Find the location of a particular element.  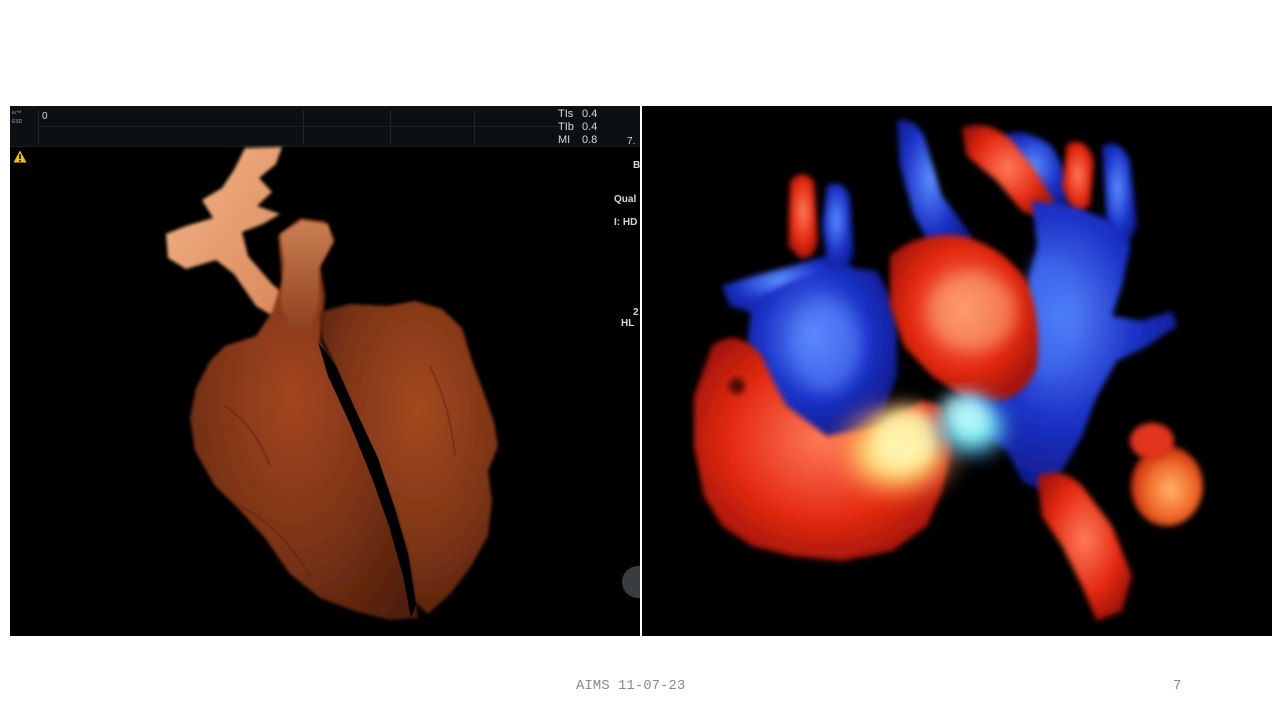

slide-number: 7 is located at coordinates (1177, 686).